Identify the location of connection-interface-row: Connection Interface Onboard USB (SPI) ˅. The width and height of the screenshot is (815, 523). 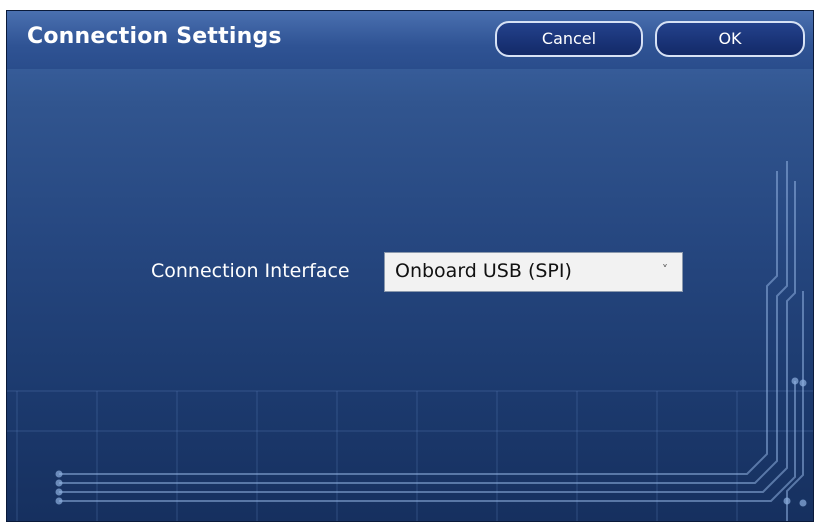
(410, 272).